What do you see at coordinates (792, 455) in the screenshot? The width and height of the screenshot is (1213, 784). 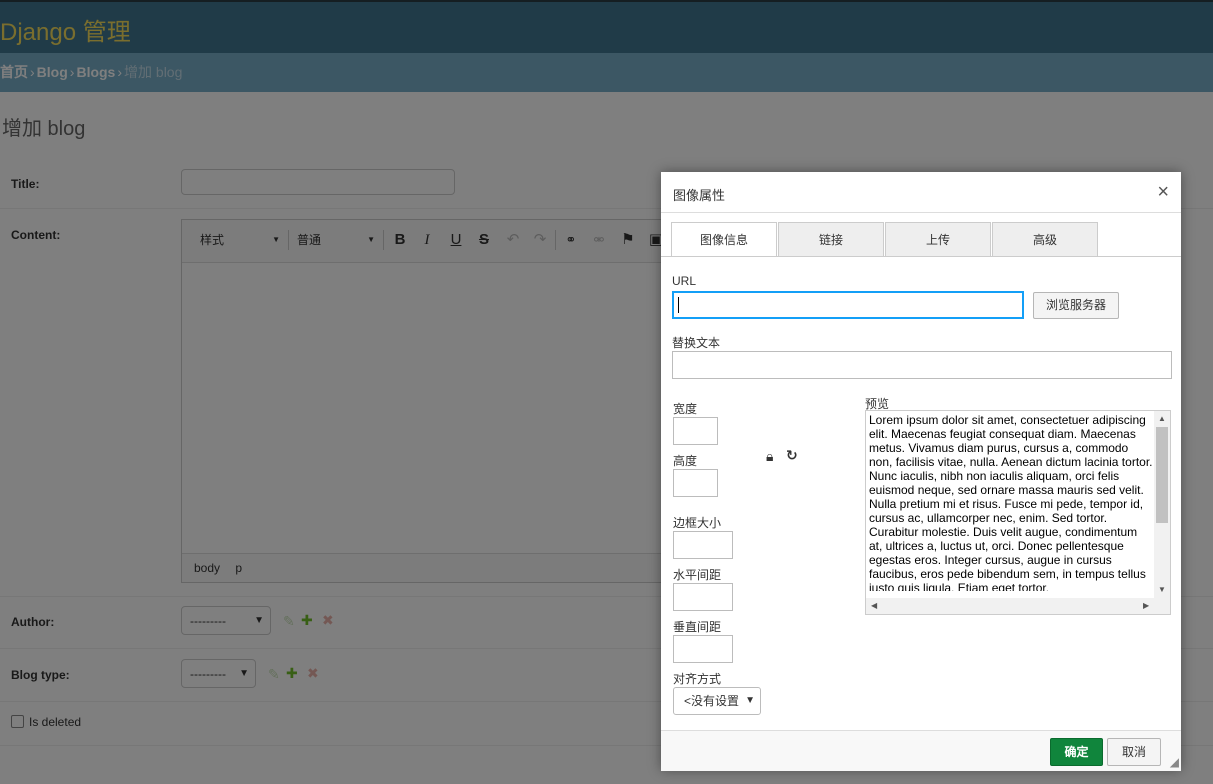 I see `reset-size-icon: ↻` at bounding box center [792, 455].